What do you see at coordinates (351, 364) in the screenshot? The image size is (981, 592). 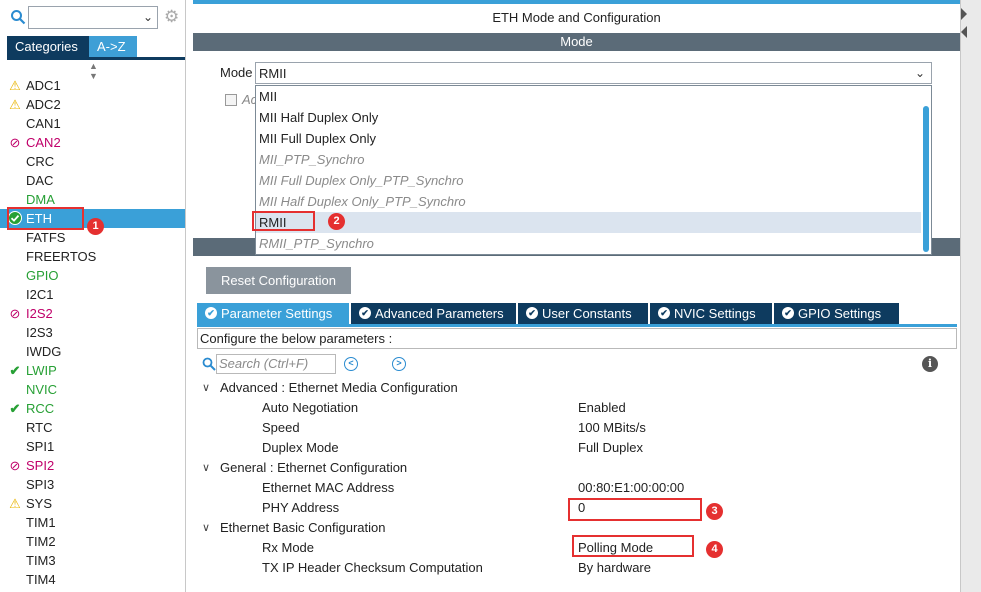 I see `previous-result-icon: <` at bounding box center [351, 364].